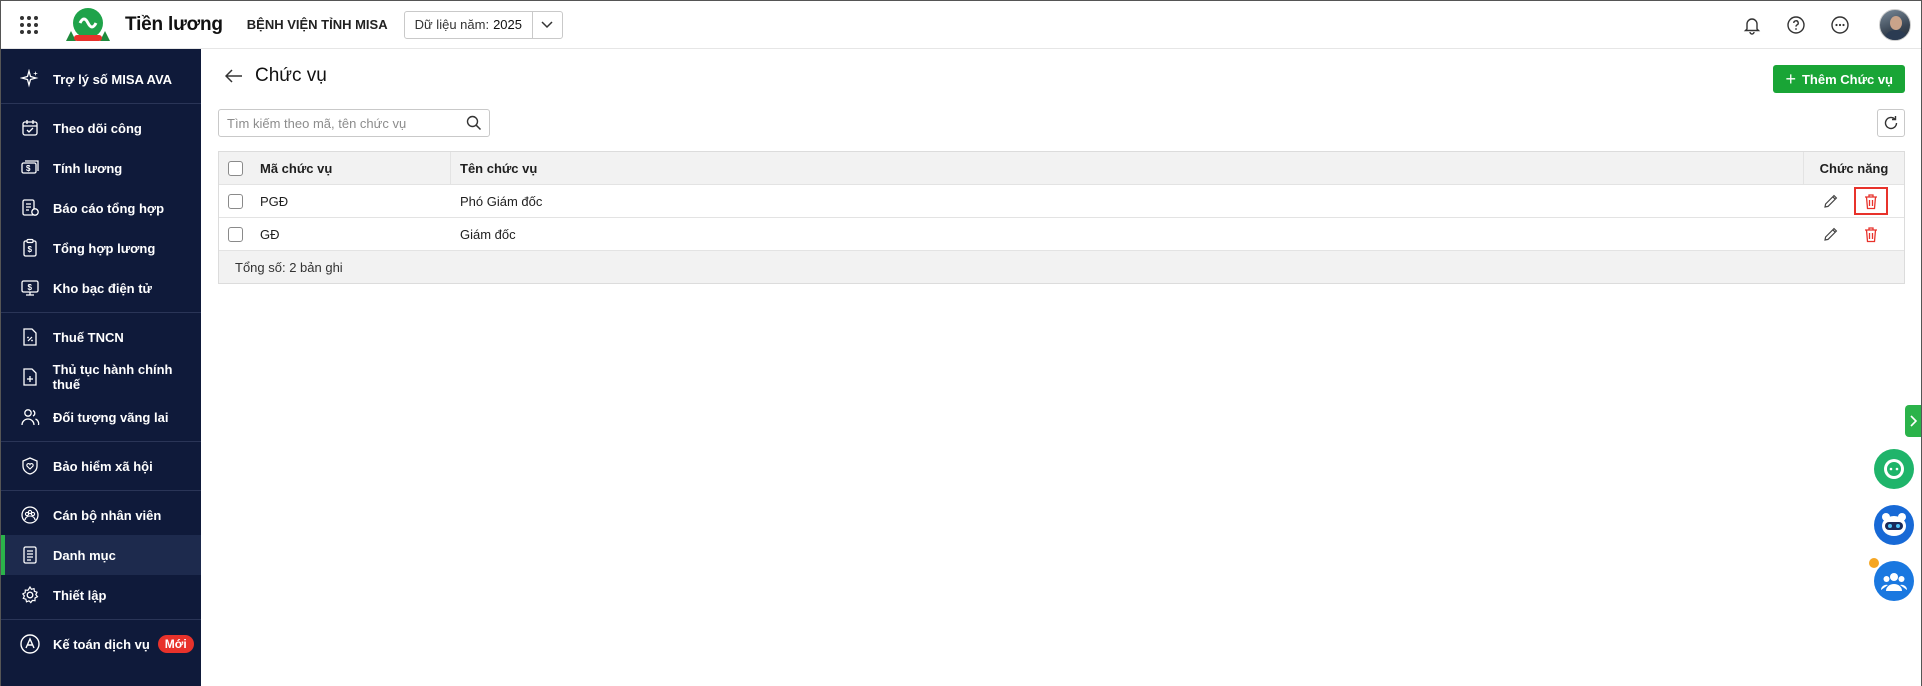 The width and height of the screenshot is (1922, 686). Describe the element at coordinates (97, 128) in the screenshot. I see `sidebar-item-label: Theo dõi công` at that location.